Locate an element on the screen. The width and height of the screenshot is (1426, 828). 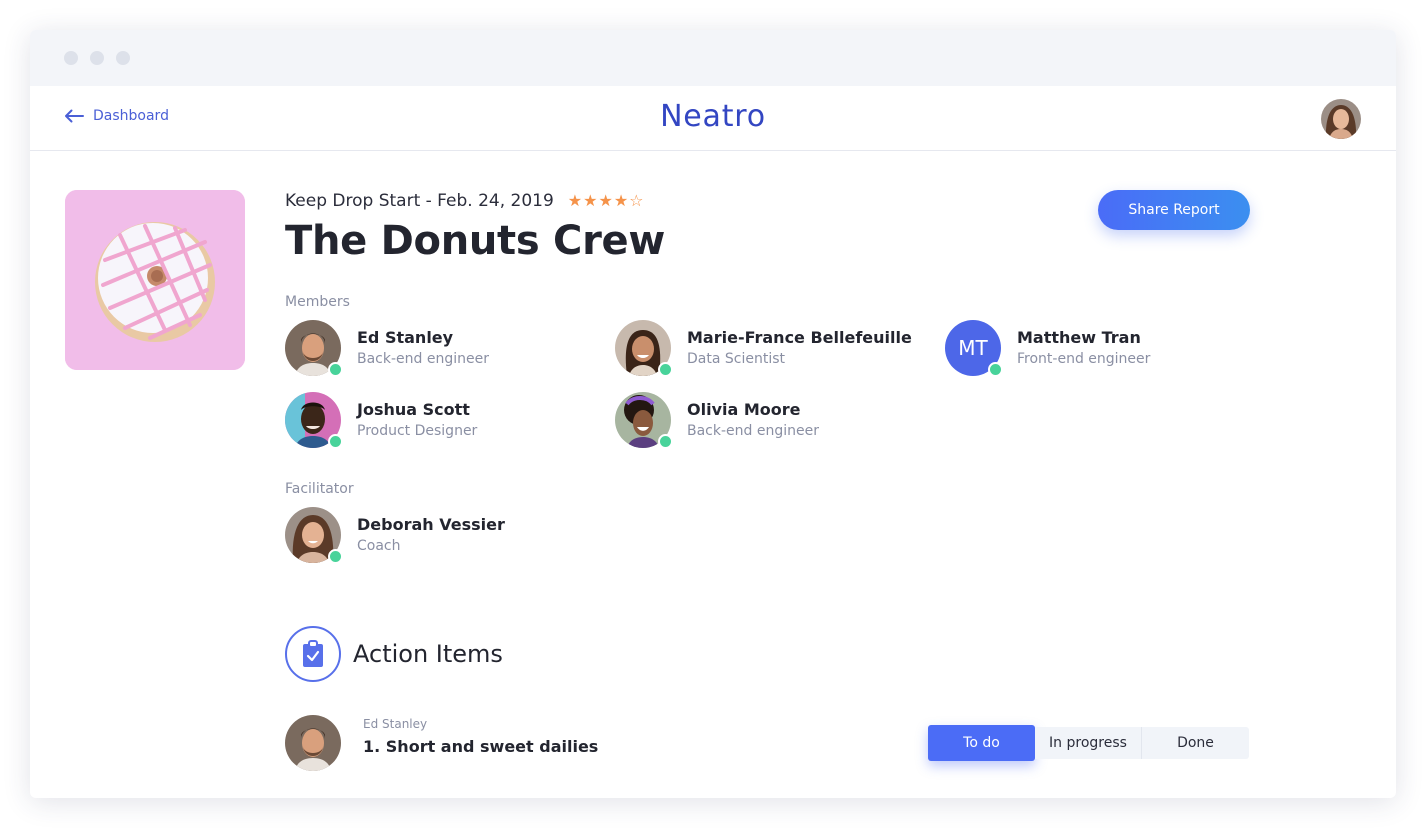
facilitator-role: Coach is located at coordinates (379, 546).